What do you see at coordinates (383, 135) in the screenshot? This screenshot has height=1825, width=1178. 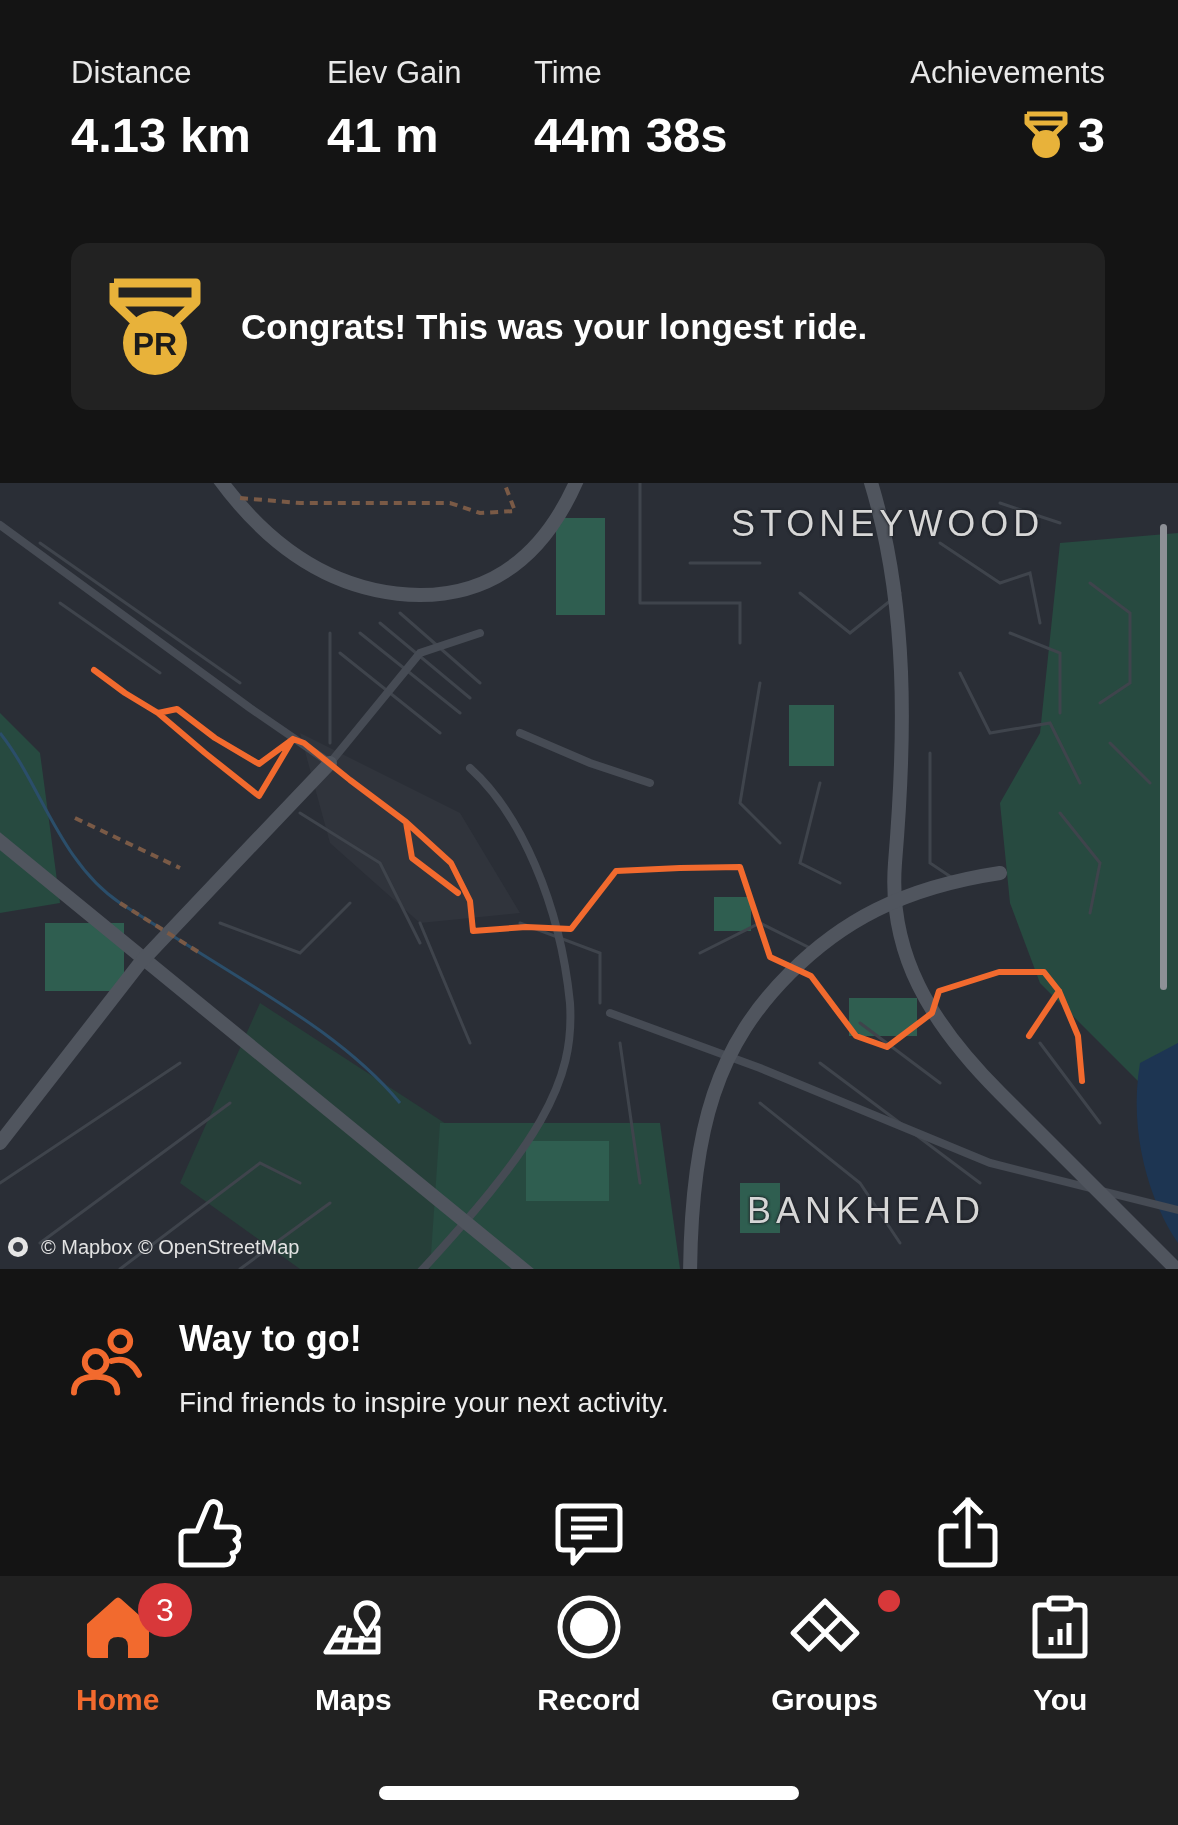 I see `stat-value: 41 m` at bounding box center [383, 135].